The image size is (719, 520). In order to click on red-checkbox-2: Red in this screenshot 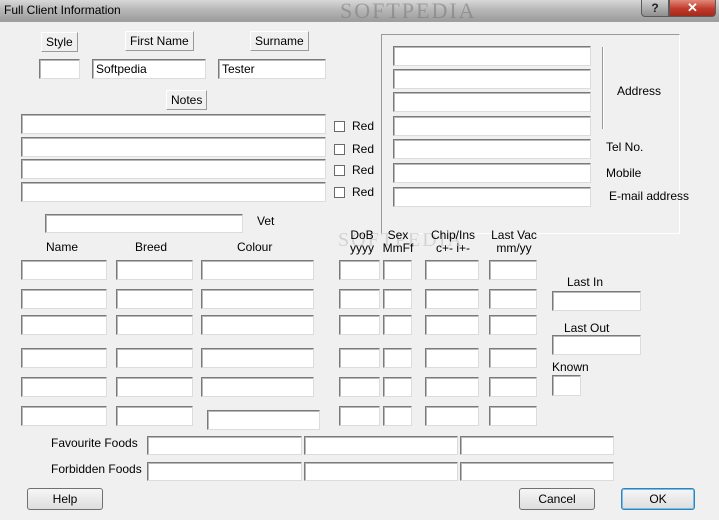, I will do `click(354, 149)`.